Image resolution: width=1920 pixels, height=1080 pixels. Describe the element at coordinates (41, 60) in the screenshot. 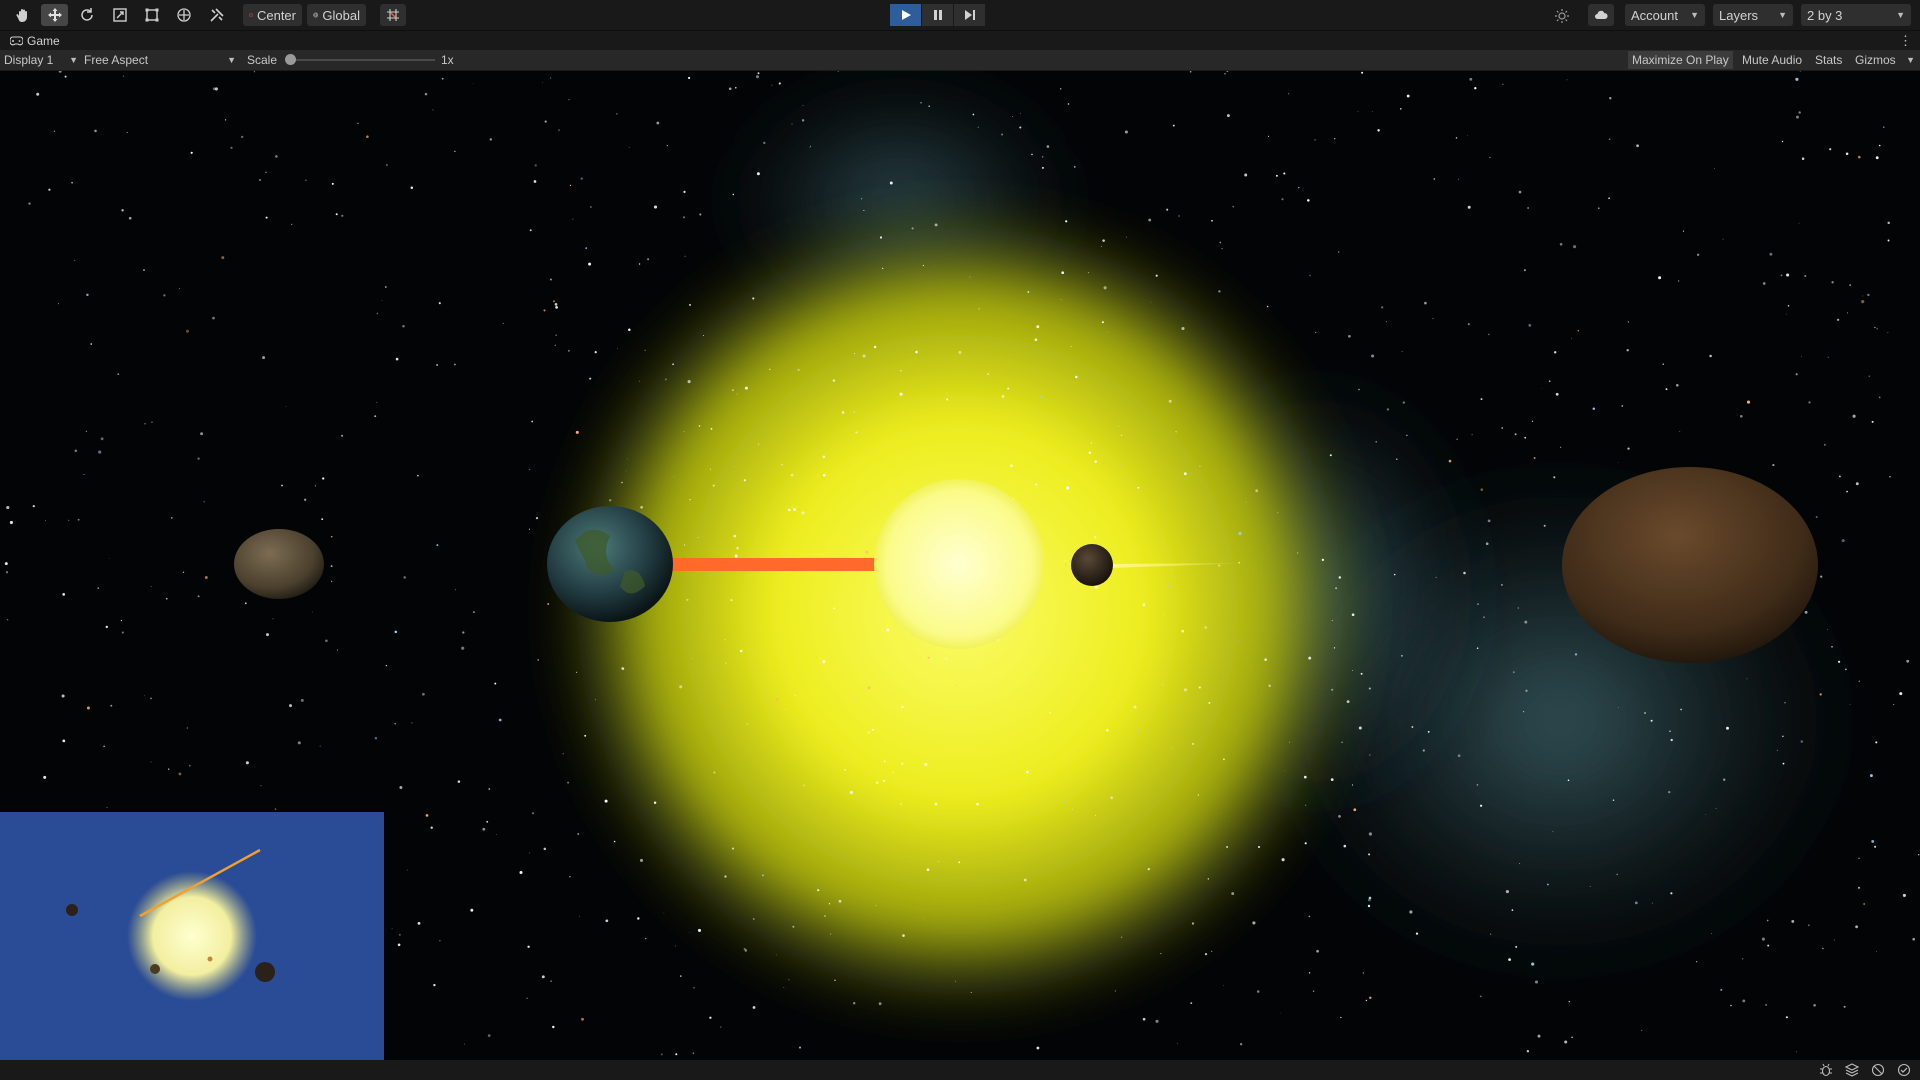

I see `display-dropdown: Display 1 ▼` at that location.